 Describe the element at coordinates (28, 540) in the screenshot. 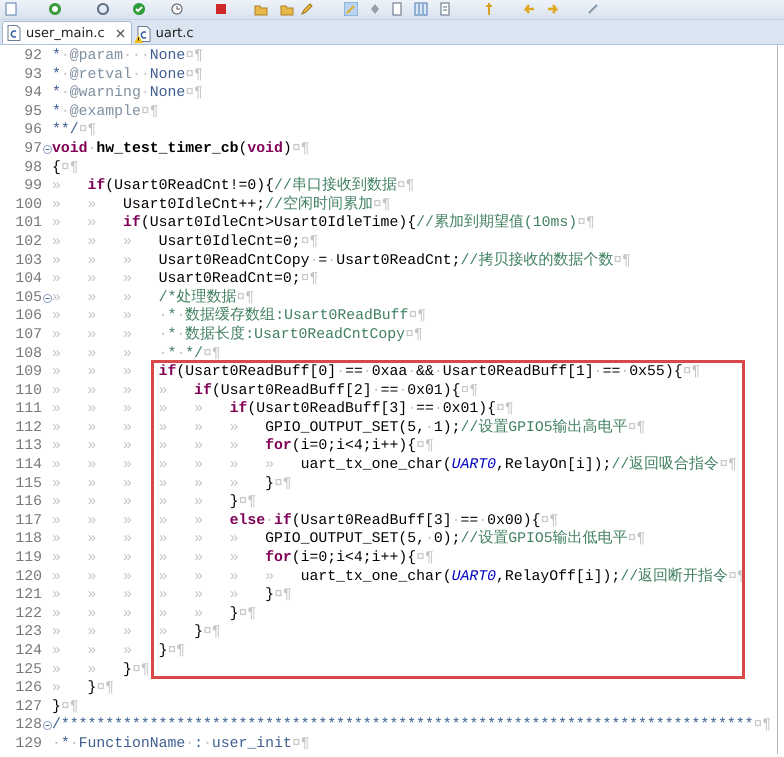

I see `line-number: 118` at that location.